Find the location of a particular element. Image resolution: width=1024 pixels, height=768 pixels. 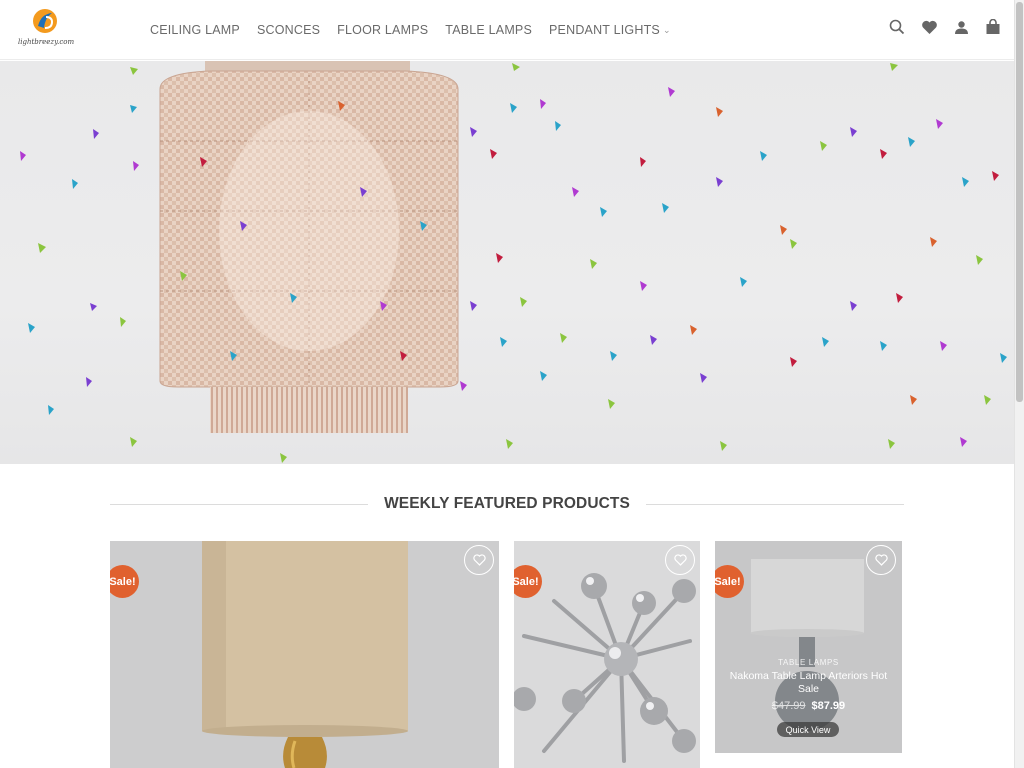

drum-shade-table-lamp-image is located at coordinates (304, 654).